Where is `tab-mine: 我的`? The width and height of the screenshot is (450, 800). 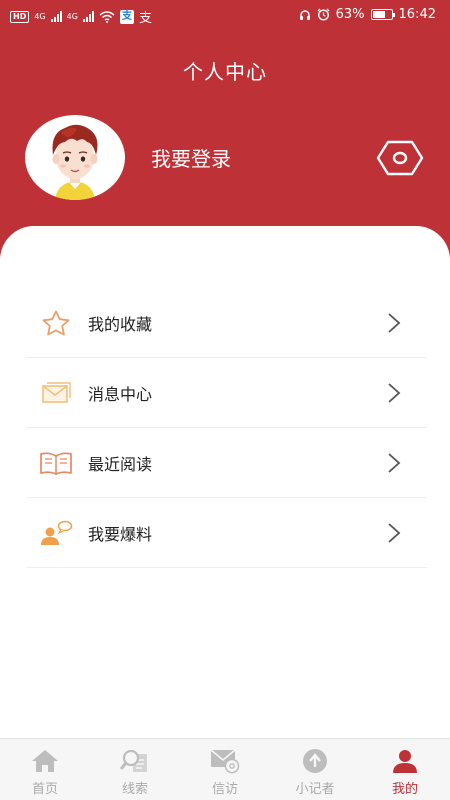 tab-mine: 我的 is located at coordinates (405, 769).